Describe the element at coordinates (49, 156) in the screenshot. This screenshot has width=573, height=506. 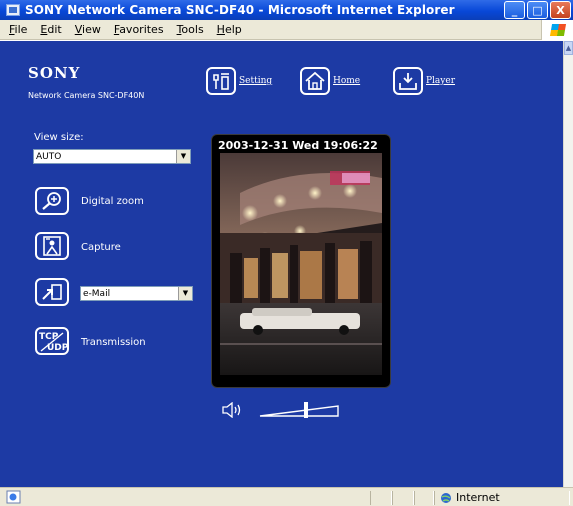
I see `view-size-value: AUTO` at that location.